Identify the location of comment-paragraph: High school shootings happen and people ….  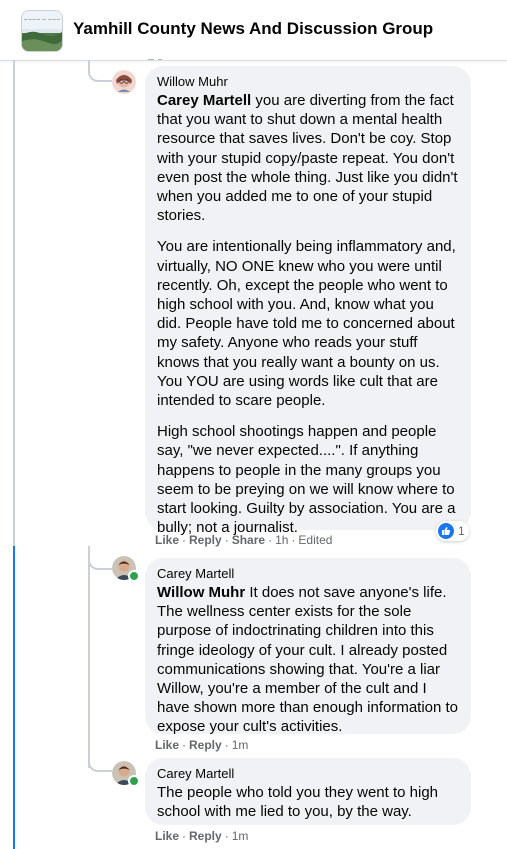
(306, 480).